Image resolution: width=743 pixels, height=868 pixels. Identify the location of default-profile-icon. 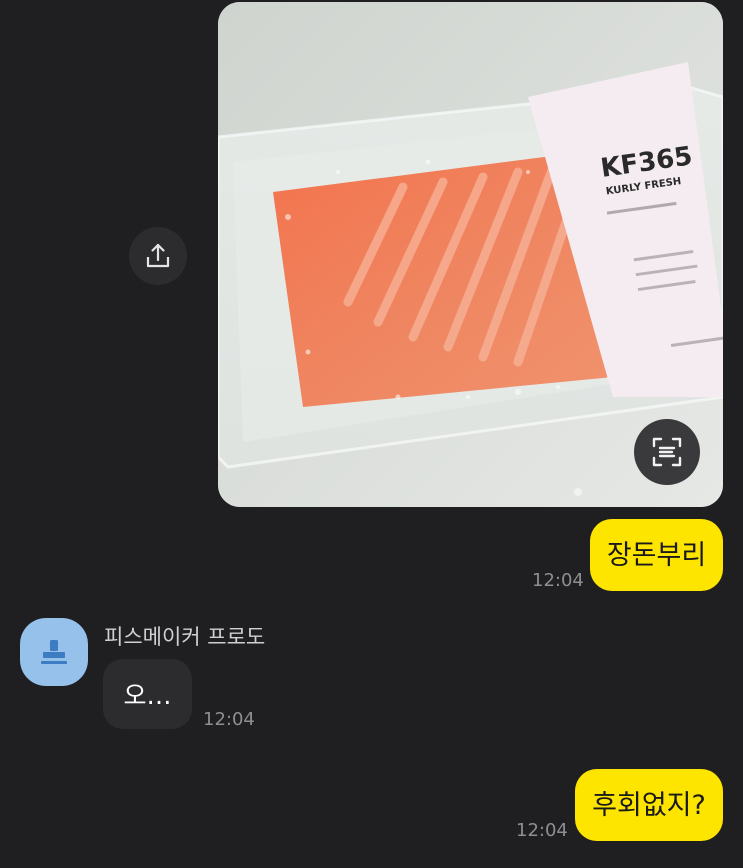
(54, 652).